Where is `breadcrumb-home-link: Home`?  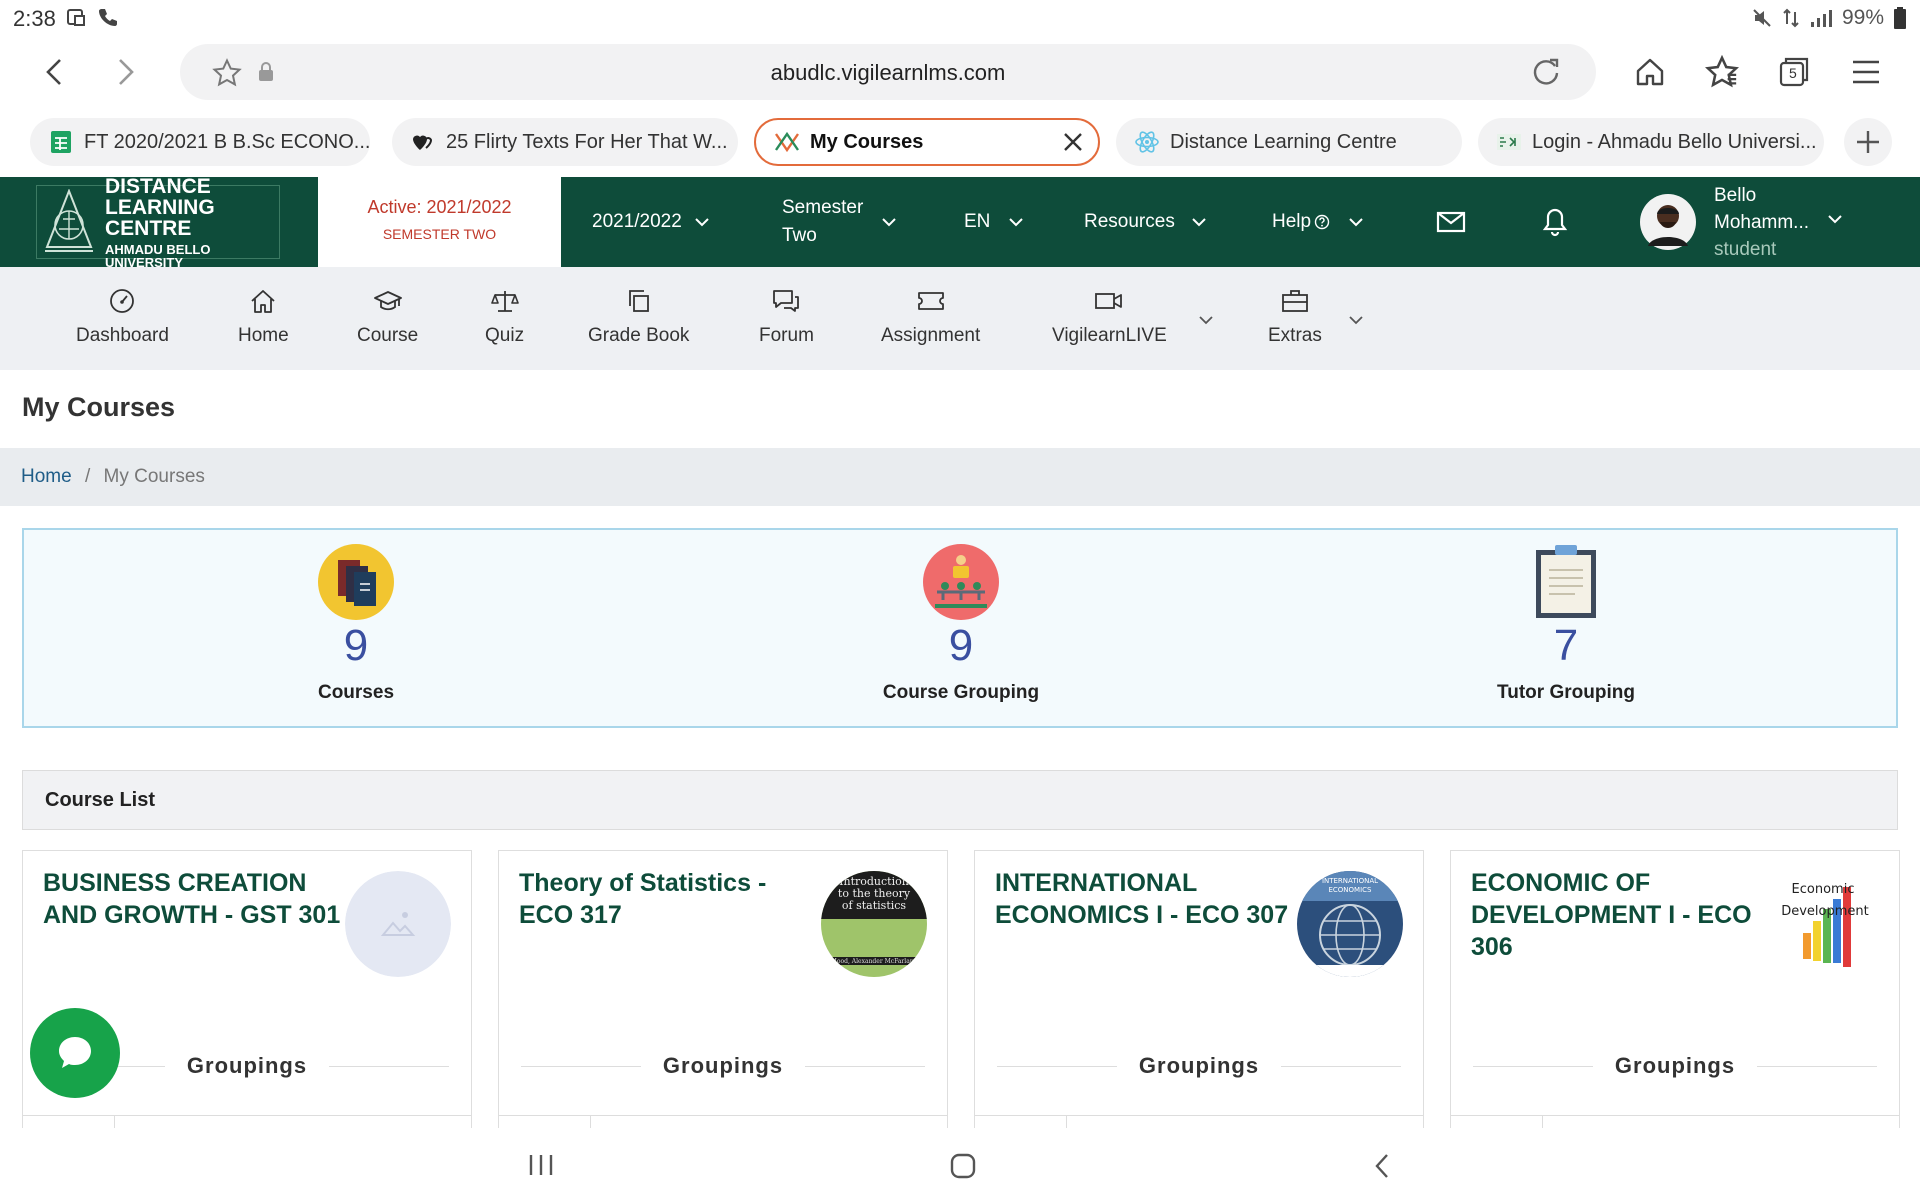
breadcrumb-home-link: Home is located at coordinates (46, 476).